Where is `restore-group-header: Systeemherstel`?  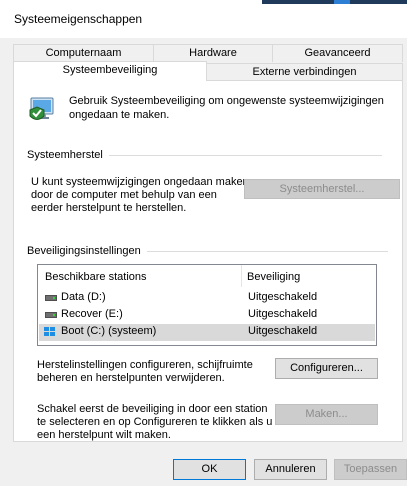 restore-group-header: Systeemherstel is located at coordinates (204, 156).